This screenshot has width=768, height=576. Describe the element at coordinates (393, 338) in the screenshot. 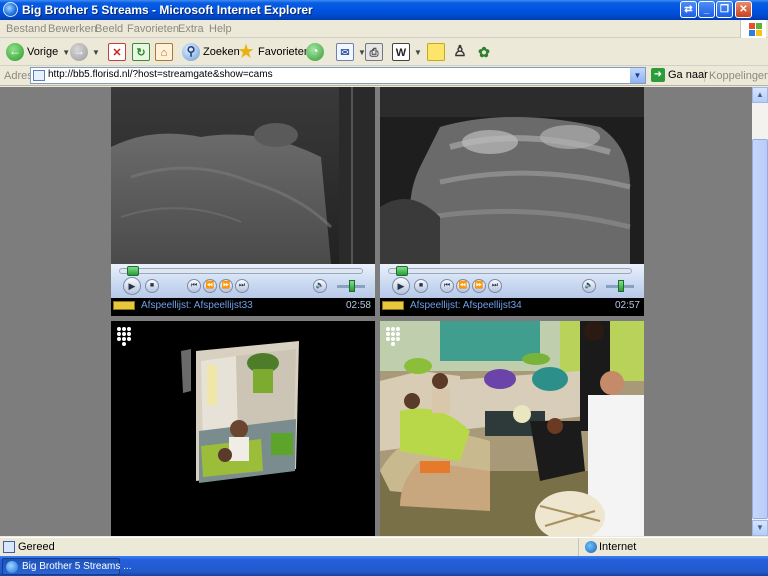

I see `windows-media-logo-icon` at that location.